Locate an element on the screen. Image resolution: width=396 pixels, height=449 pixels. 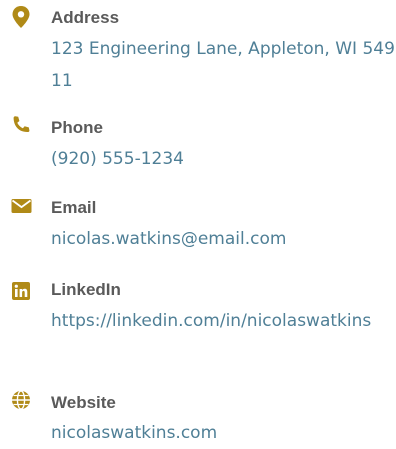
address-value: 123 Engineering Lane, Appleton, WI 54911 is located at coordinates (223, 65).